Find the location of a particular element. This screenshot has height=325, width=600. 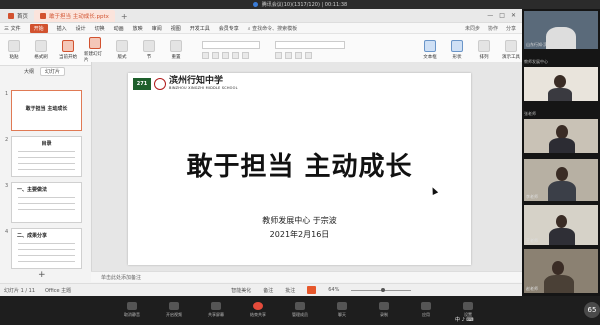

close-icon: ✕ is located at coordinates (513, 15).